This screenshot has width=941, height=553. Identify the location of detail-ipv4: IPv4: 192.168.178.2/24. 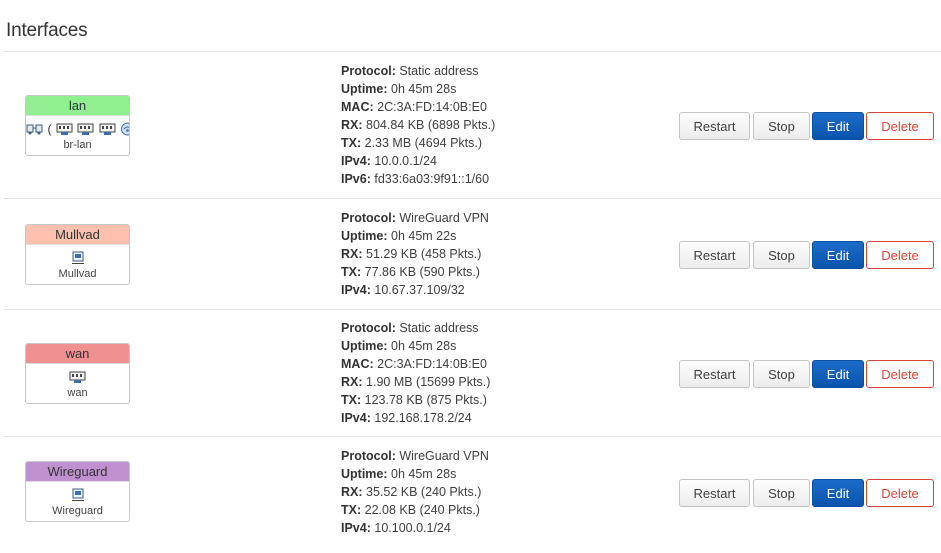
(406, 418).